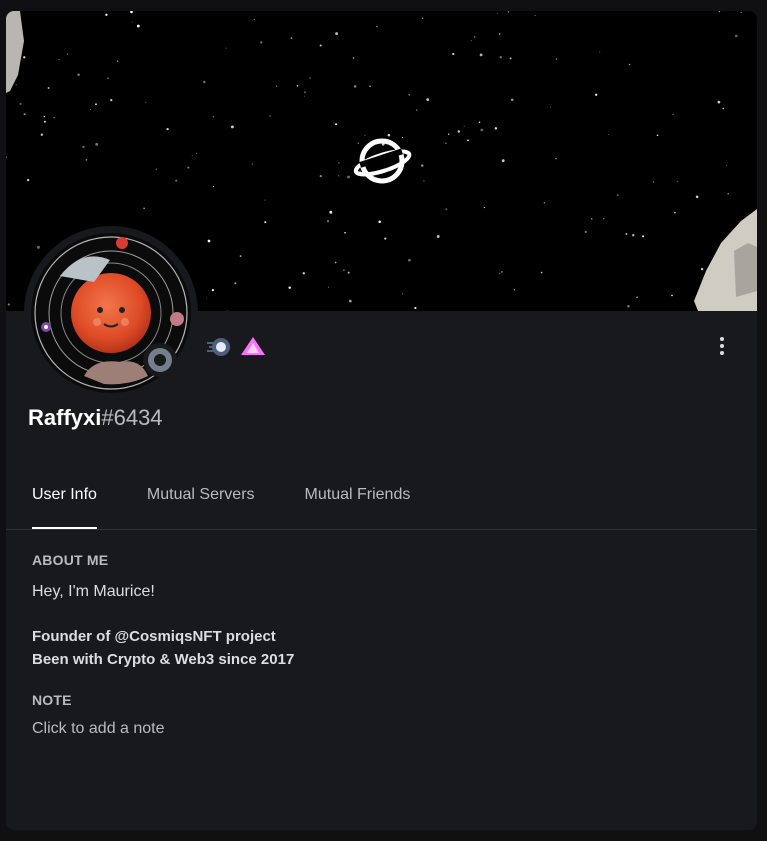  What do you see at coordinates (132, 417) in the screenshot?
I see `username-discriminator: #6434` at bounding box center [132, 417].